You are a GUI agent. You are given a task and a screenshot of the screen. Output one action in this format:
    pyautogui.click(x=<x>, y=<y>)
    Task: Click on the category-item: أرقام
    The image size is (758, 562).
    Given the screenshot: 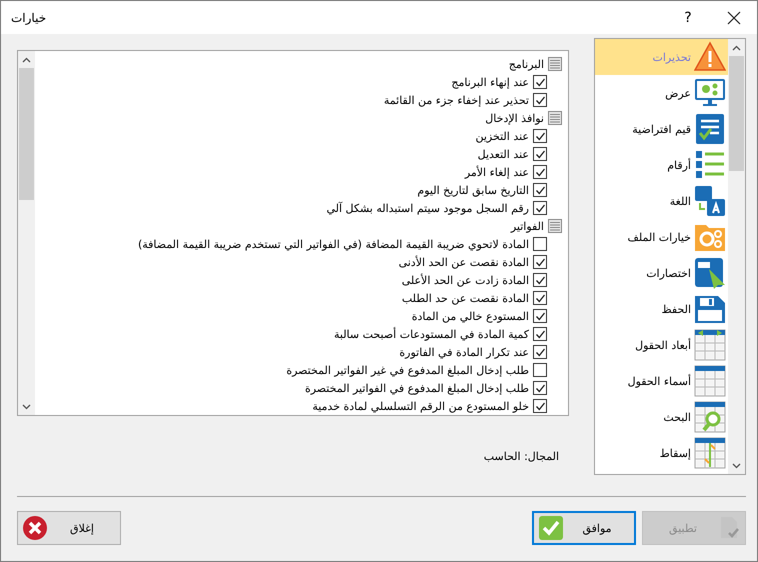 What is the action you would take?
    pyautogui.click(x=661, y=165)
    